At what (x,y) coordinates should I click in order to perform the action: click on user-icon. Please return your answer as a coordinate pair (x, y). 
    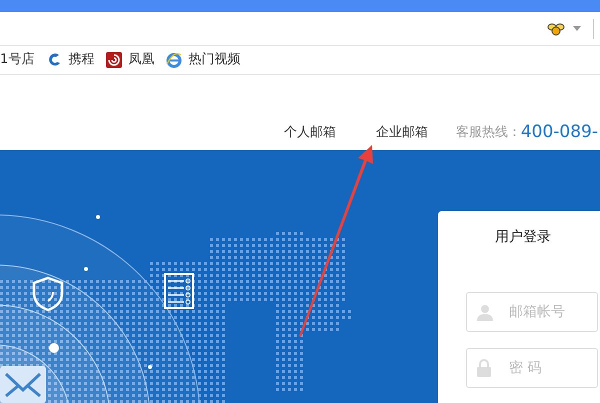
    Looking at the image, I should click on (485, 312).